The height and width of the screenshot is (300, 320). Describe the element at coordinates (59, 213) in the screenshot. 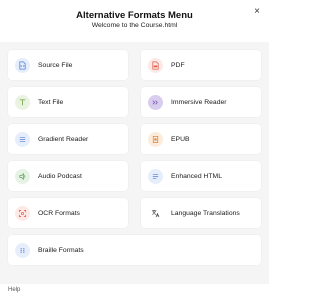

I see `option-label: OCR Formats` at that location.